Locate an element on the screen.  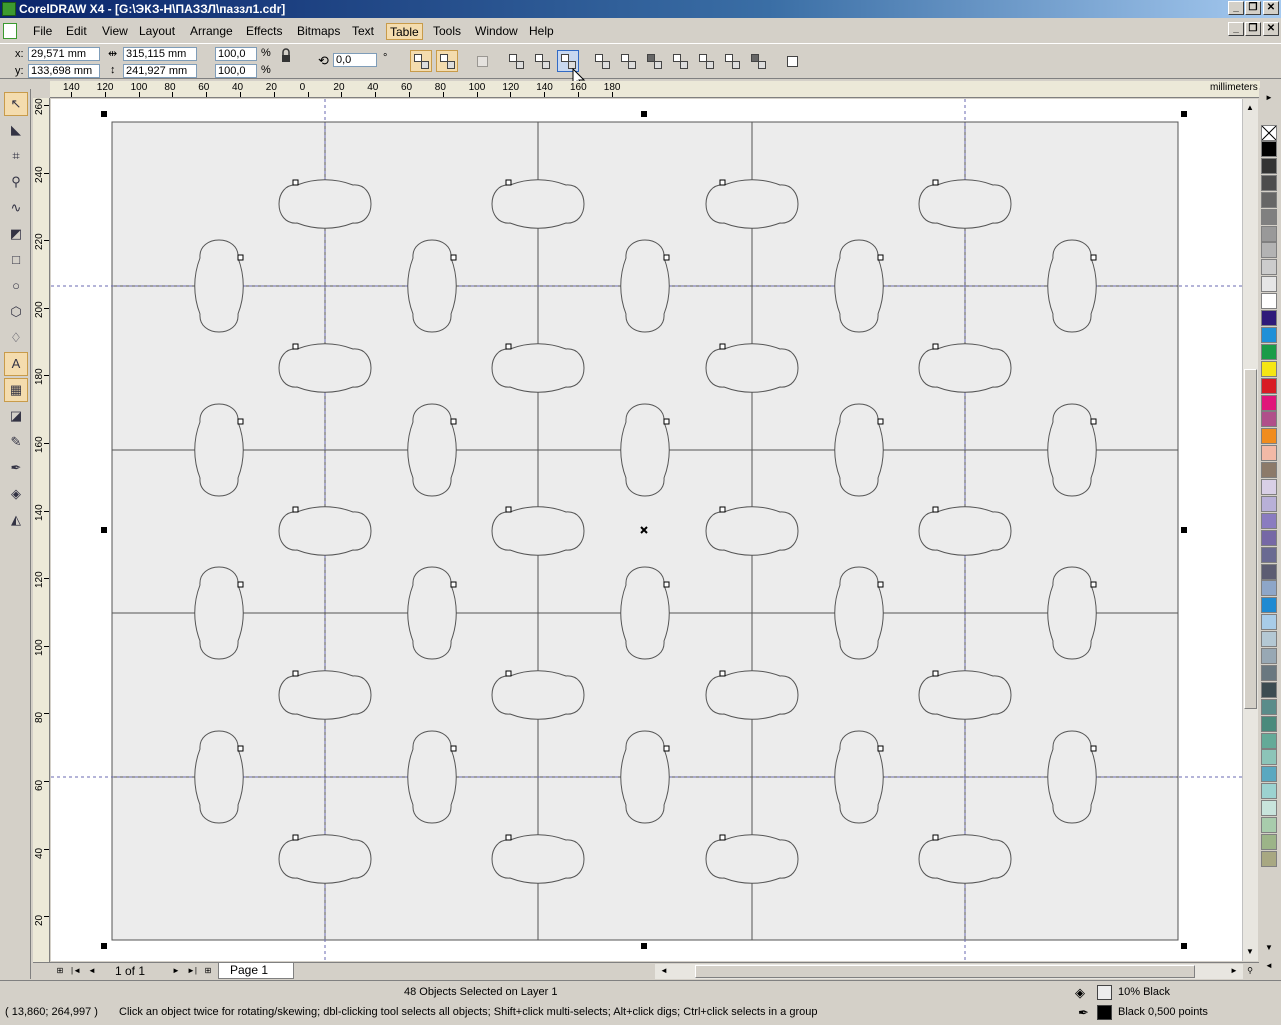
outline-tool-icon: ✒ is located at coordinates (16, 468).